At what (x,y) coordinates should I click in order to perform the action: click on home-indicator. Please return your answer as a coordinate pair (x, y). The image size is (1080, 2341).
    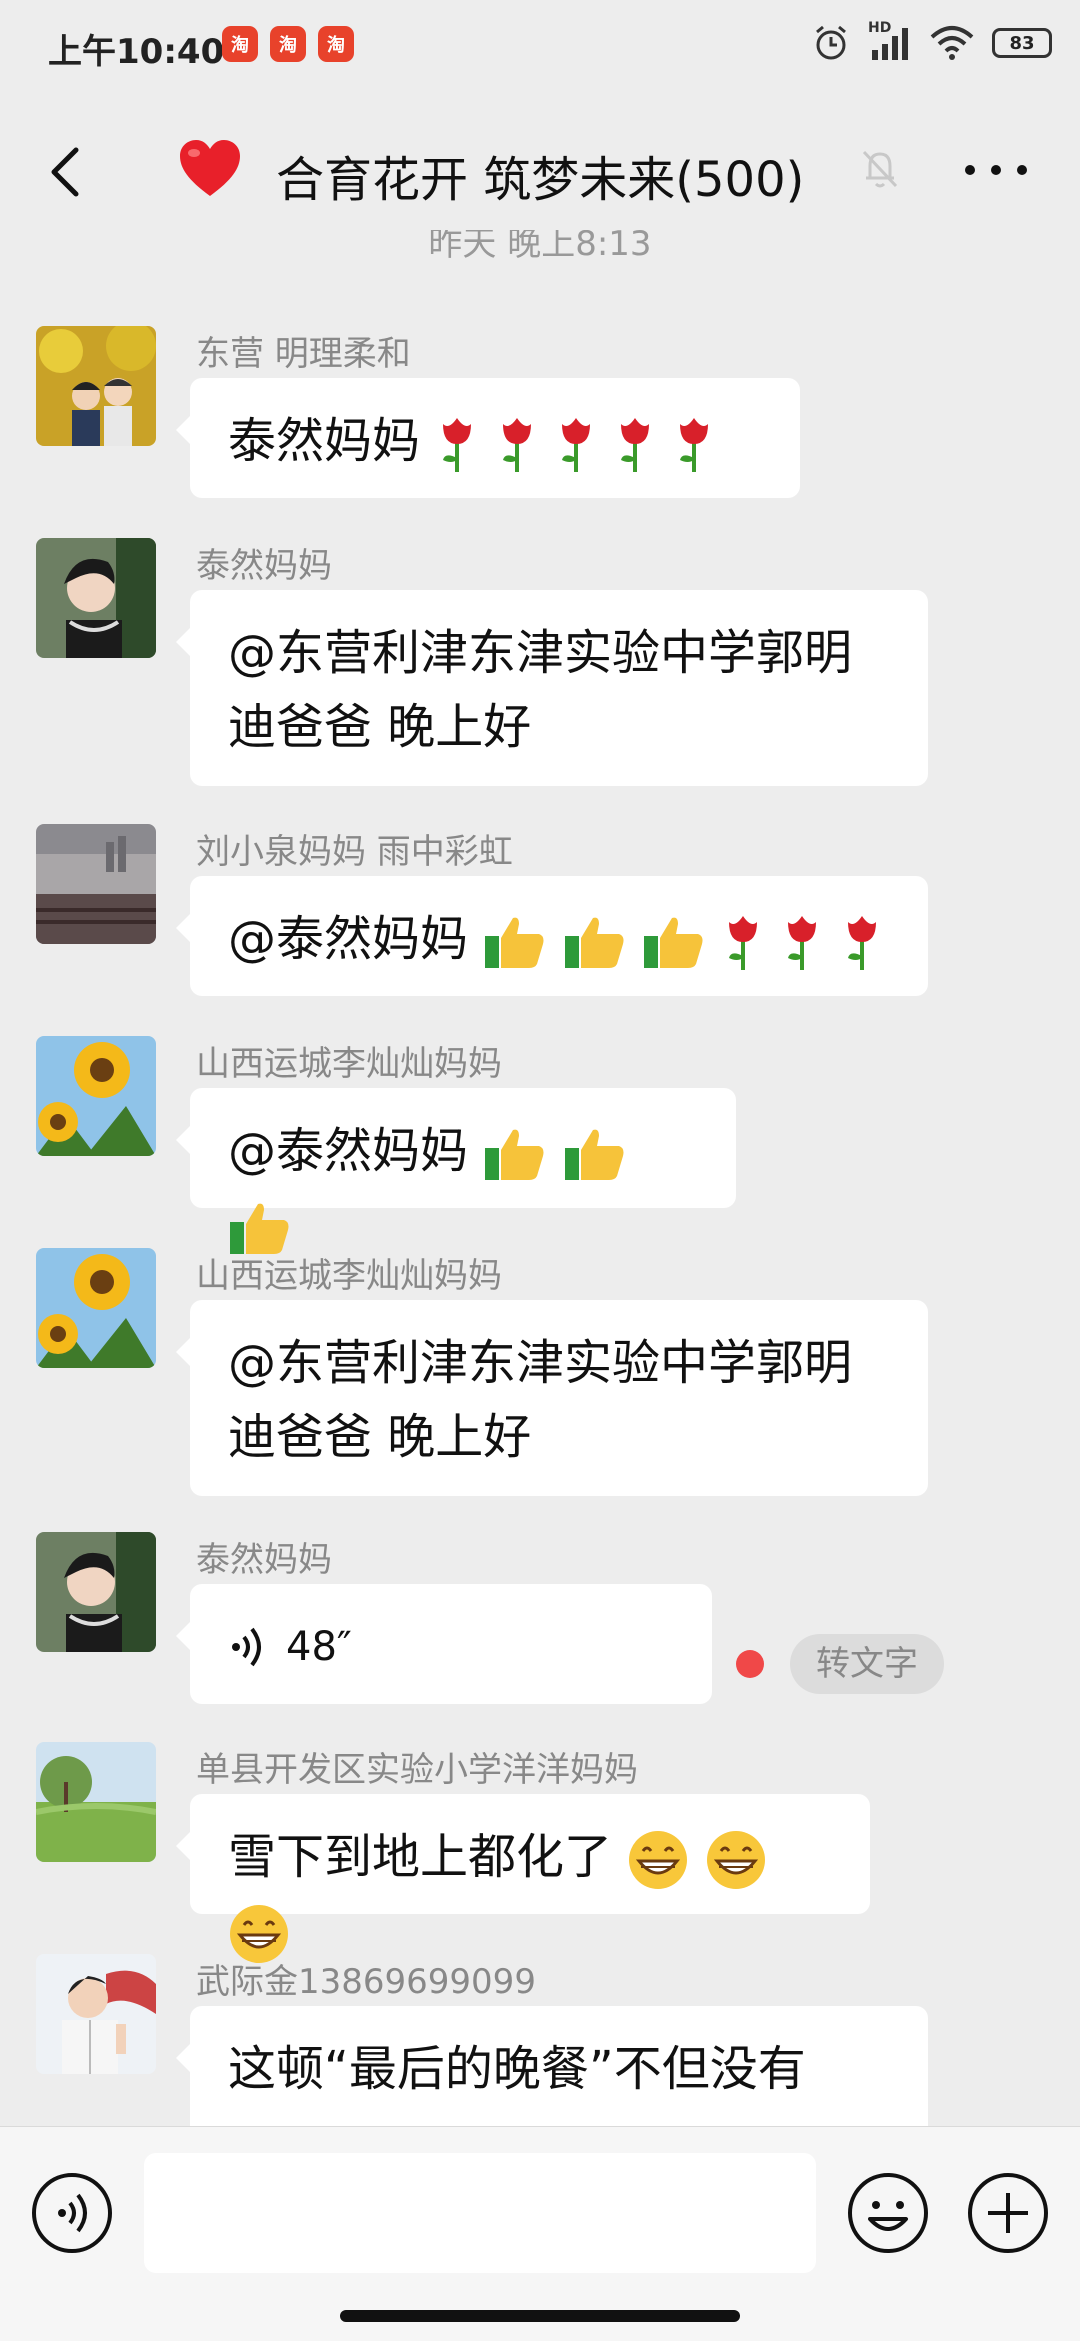
    Looking at the image, I should click on (540, 2316).